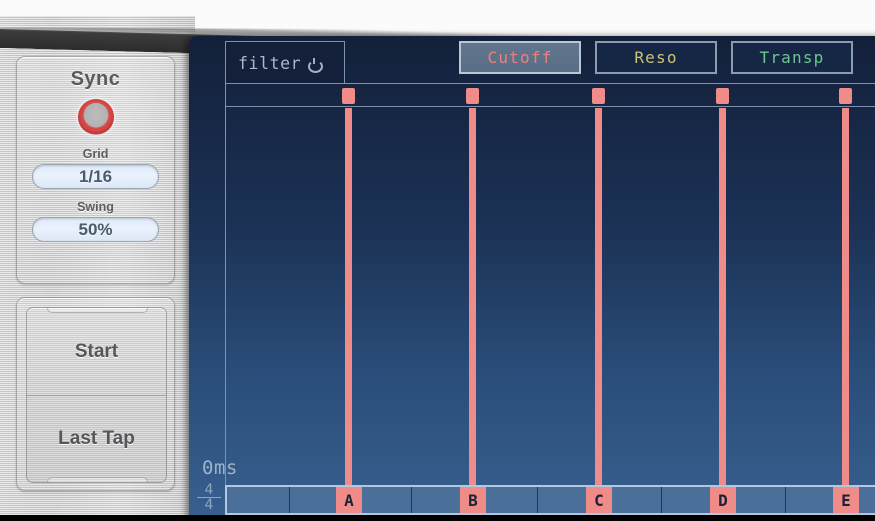 The width and height of the screenshot is (875, 521). I want to click on button-stack-top-notch, so click(97, 310).